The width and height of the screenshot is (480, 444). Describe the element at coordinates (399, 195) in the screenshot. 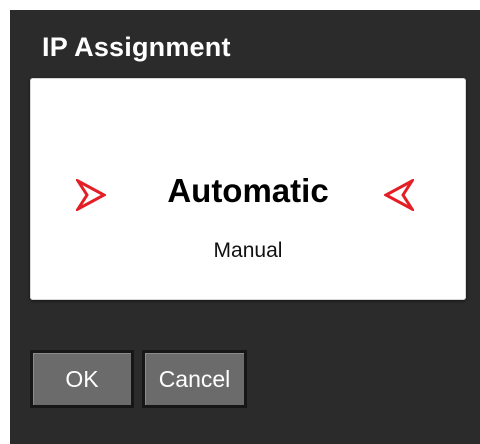

I see `chevron-left-icon` at that location.